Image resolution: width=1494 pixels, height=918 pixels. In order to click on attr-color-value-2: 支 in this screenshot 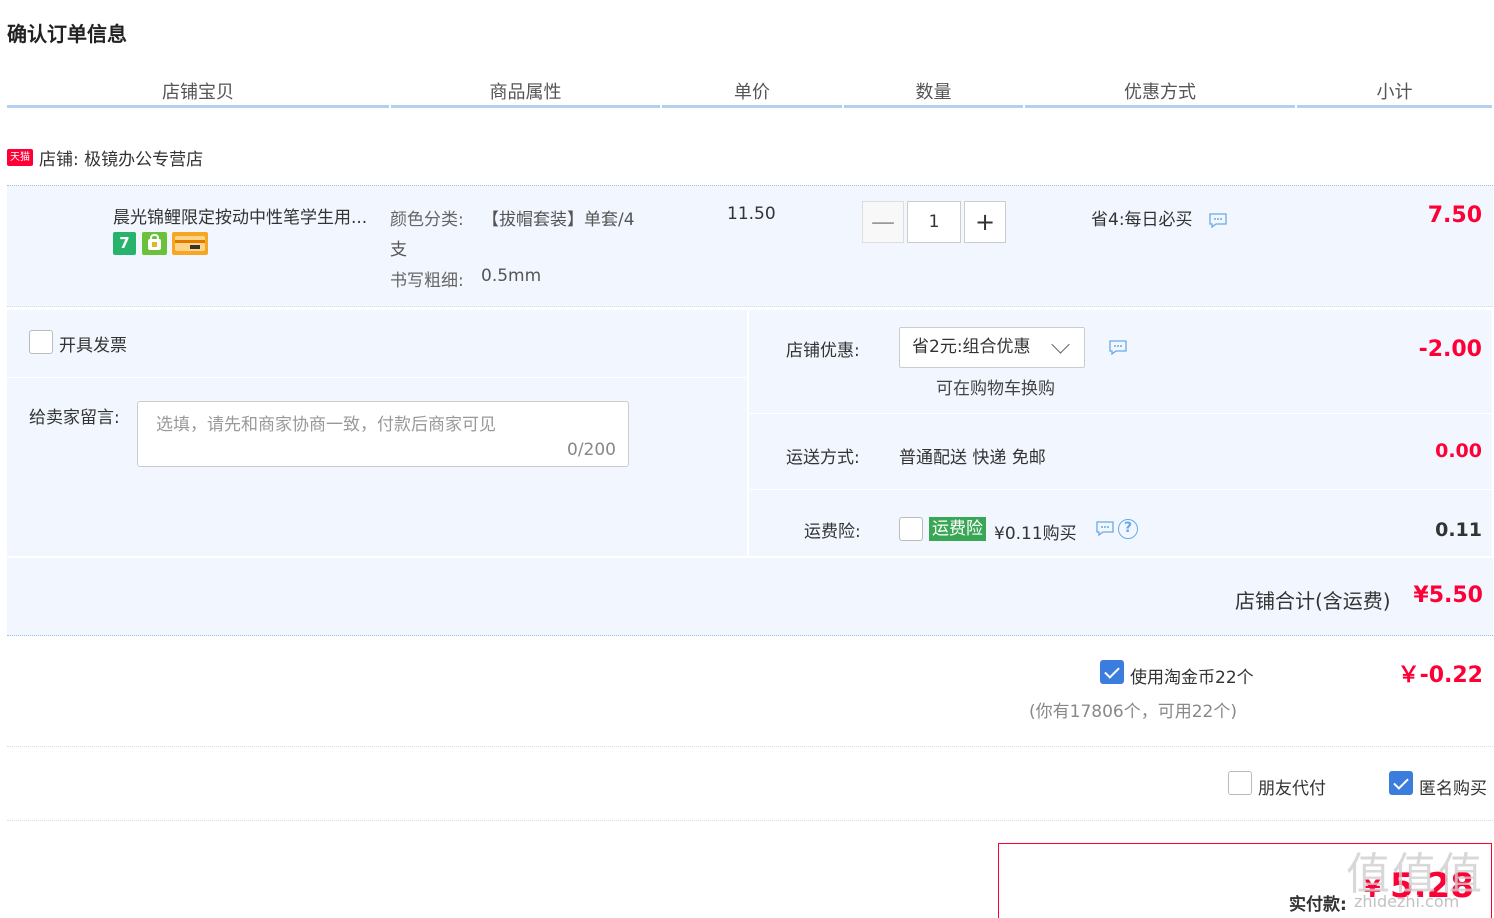, I will do `click(398, 250)`.